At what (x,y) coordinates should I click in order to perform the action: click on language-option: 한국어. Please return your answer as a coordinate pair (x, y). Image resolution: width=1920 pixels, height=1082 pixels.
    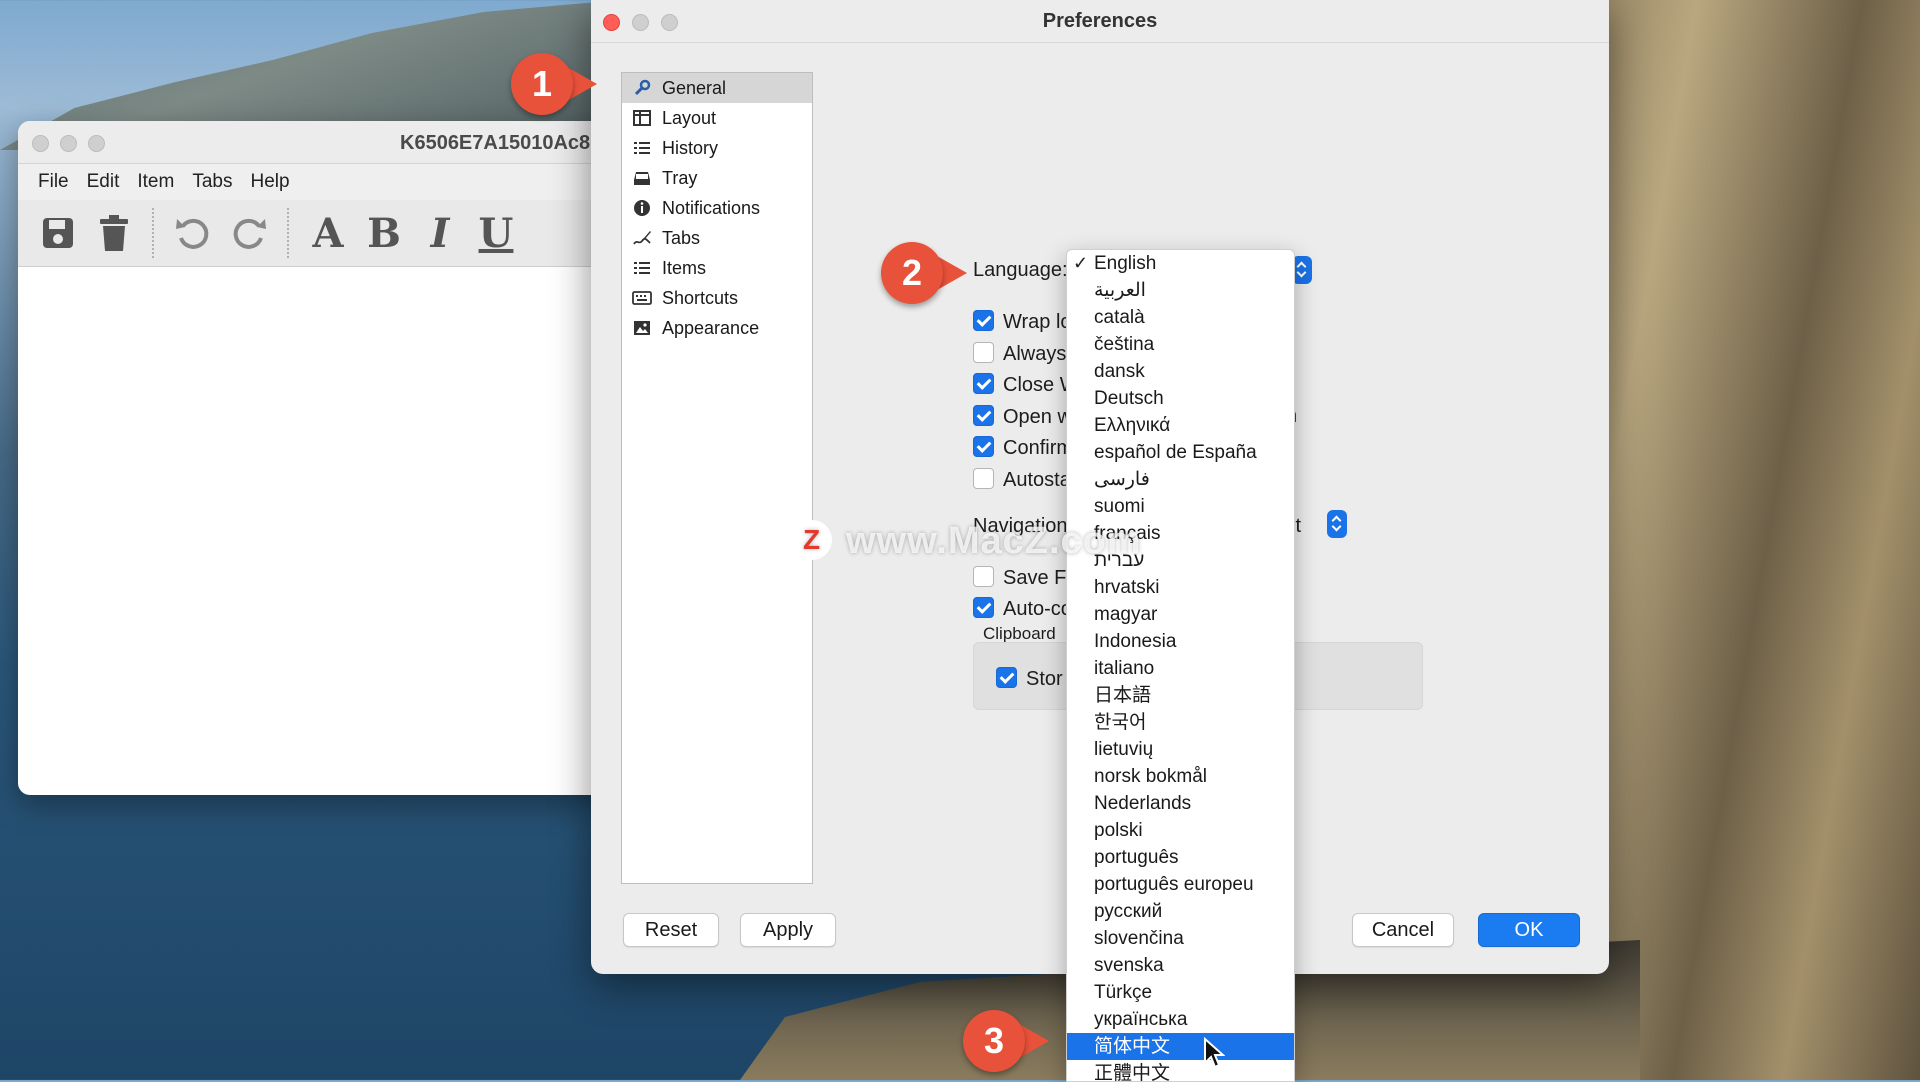
    Looking at the image, I should click on (1180, 722).